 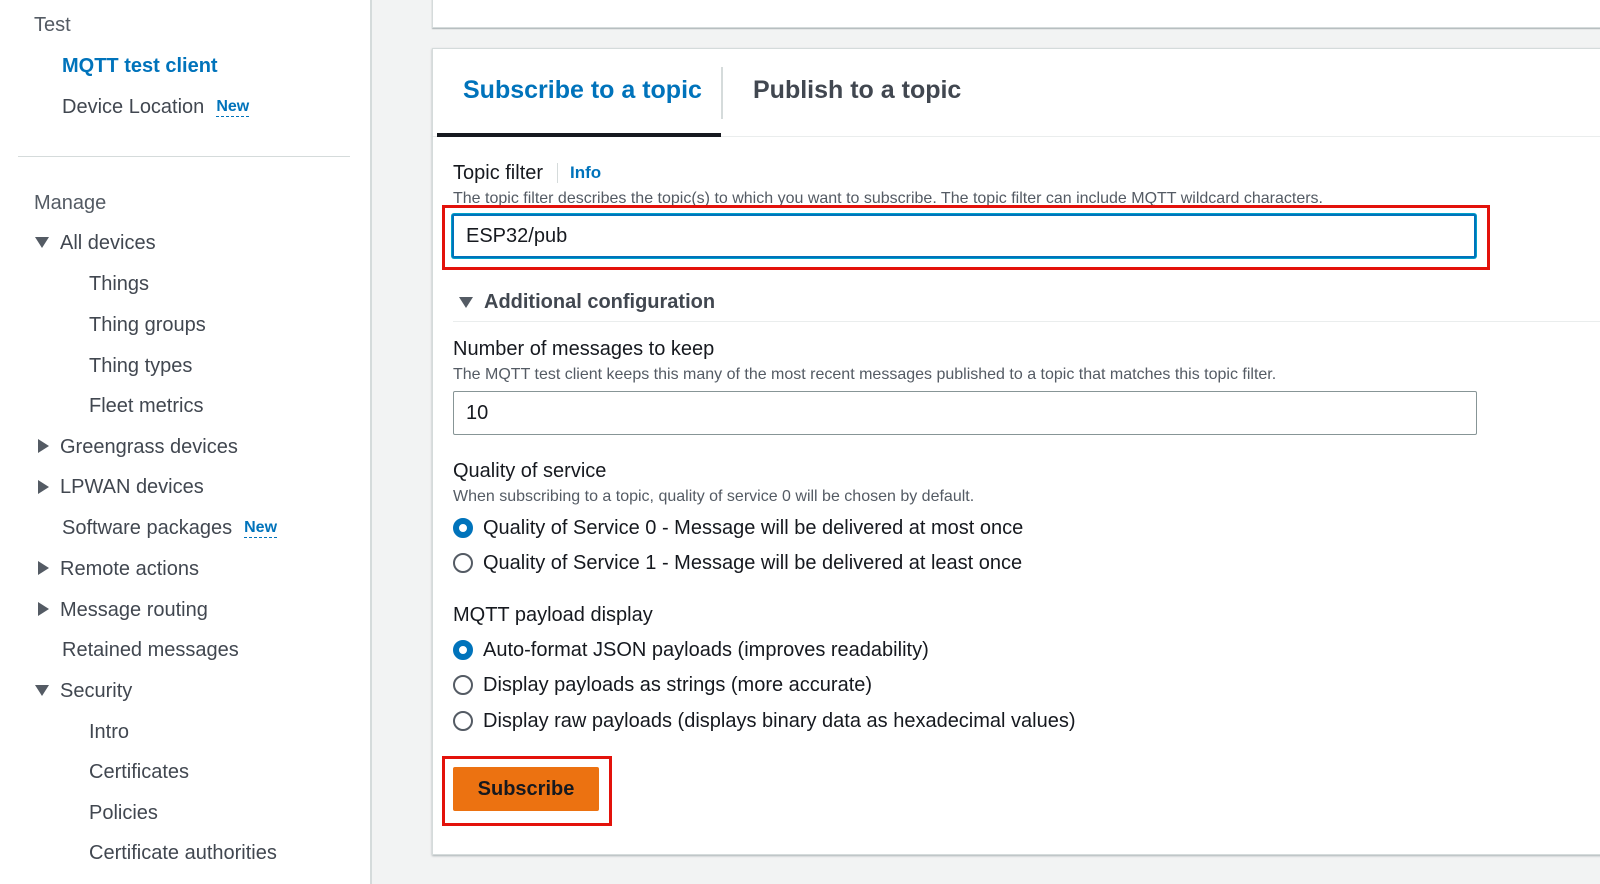 What do you see at coordinates (147, 528) in the screenshot?
I see `sidebar-item-label: Software packages` at bounding box center [147, 528].